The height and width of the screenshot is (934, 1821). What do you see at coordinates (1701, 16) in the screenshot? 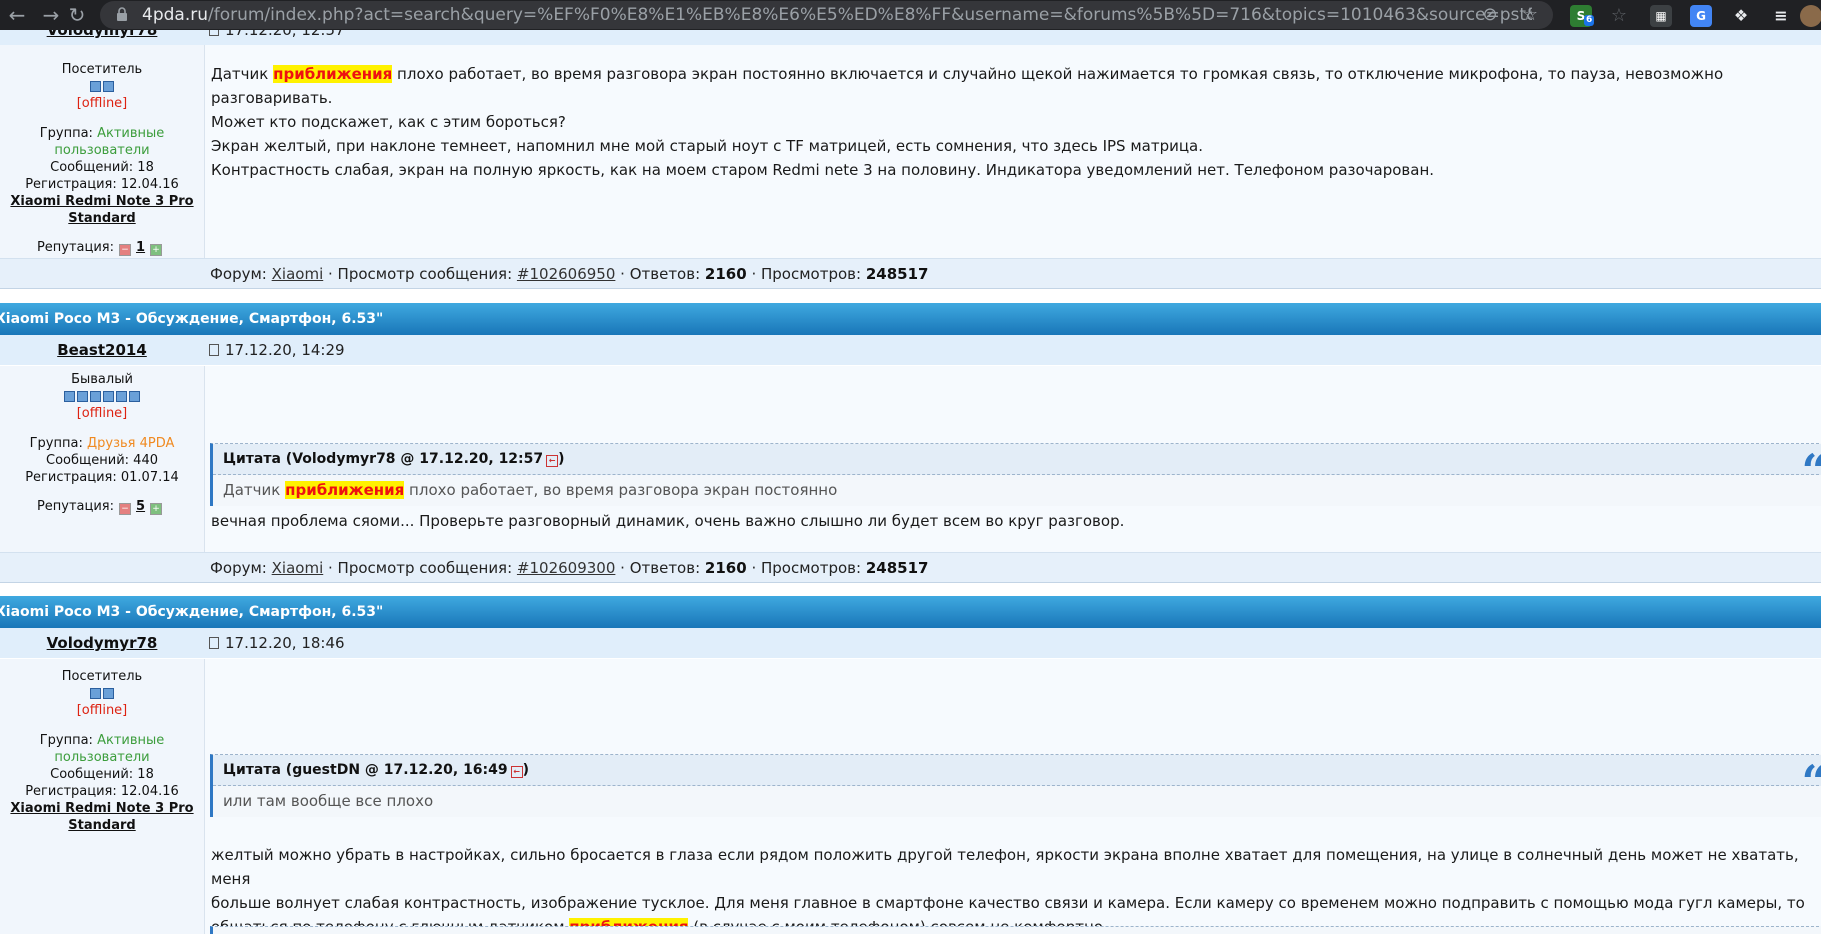
I see `google-translate-icon: G` at bounding box center [1701, 16].